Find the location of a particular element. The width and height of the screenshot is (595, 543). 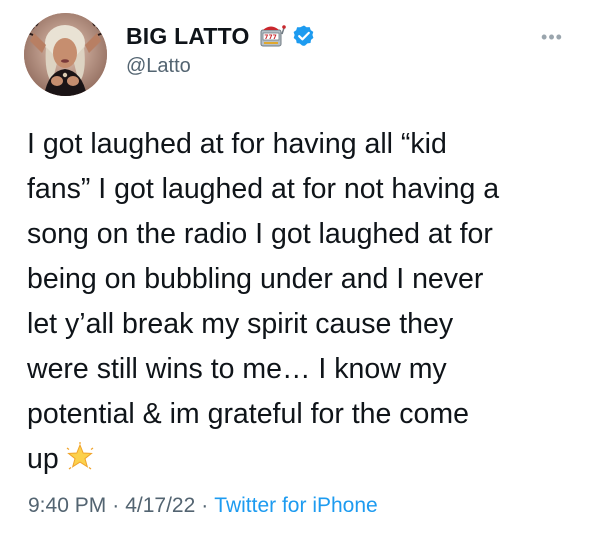

author-name-row: BIG LATTO 777 is located at coordinates (221, 36).